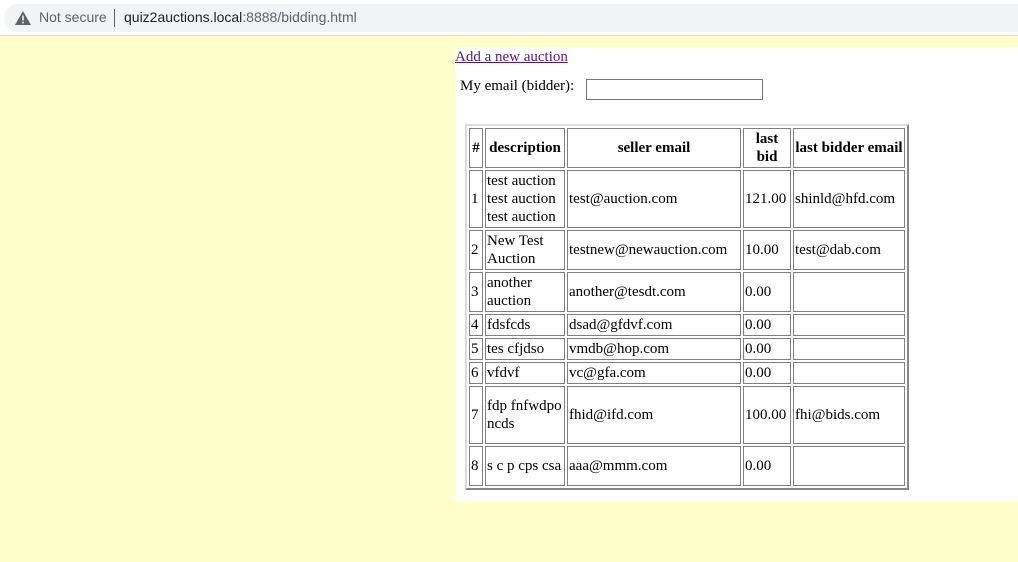 The width and height of the screenshot is (1018, 562). I want to click on row-description: tes cfjdso, so click(525, 349).